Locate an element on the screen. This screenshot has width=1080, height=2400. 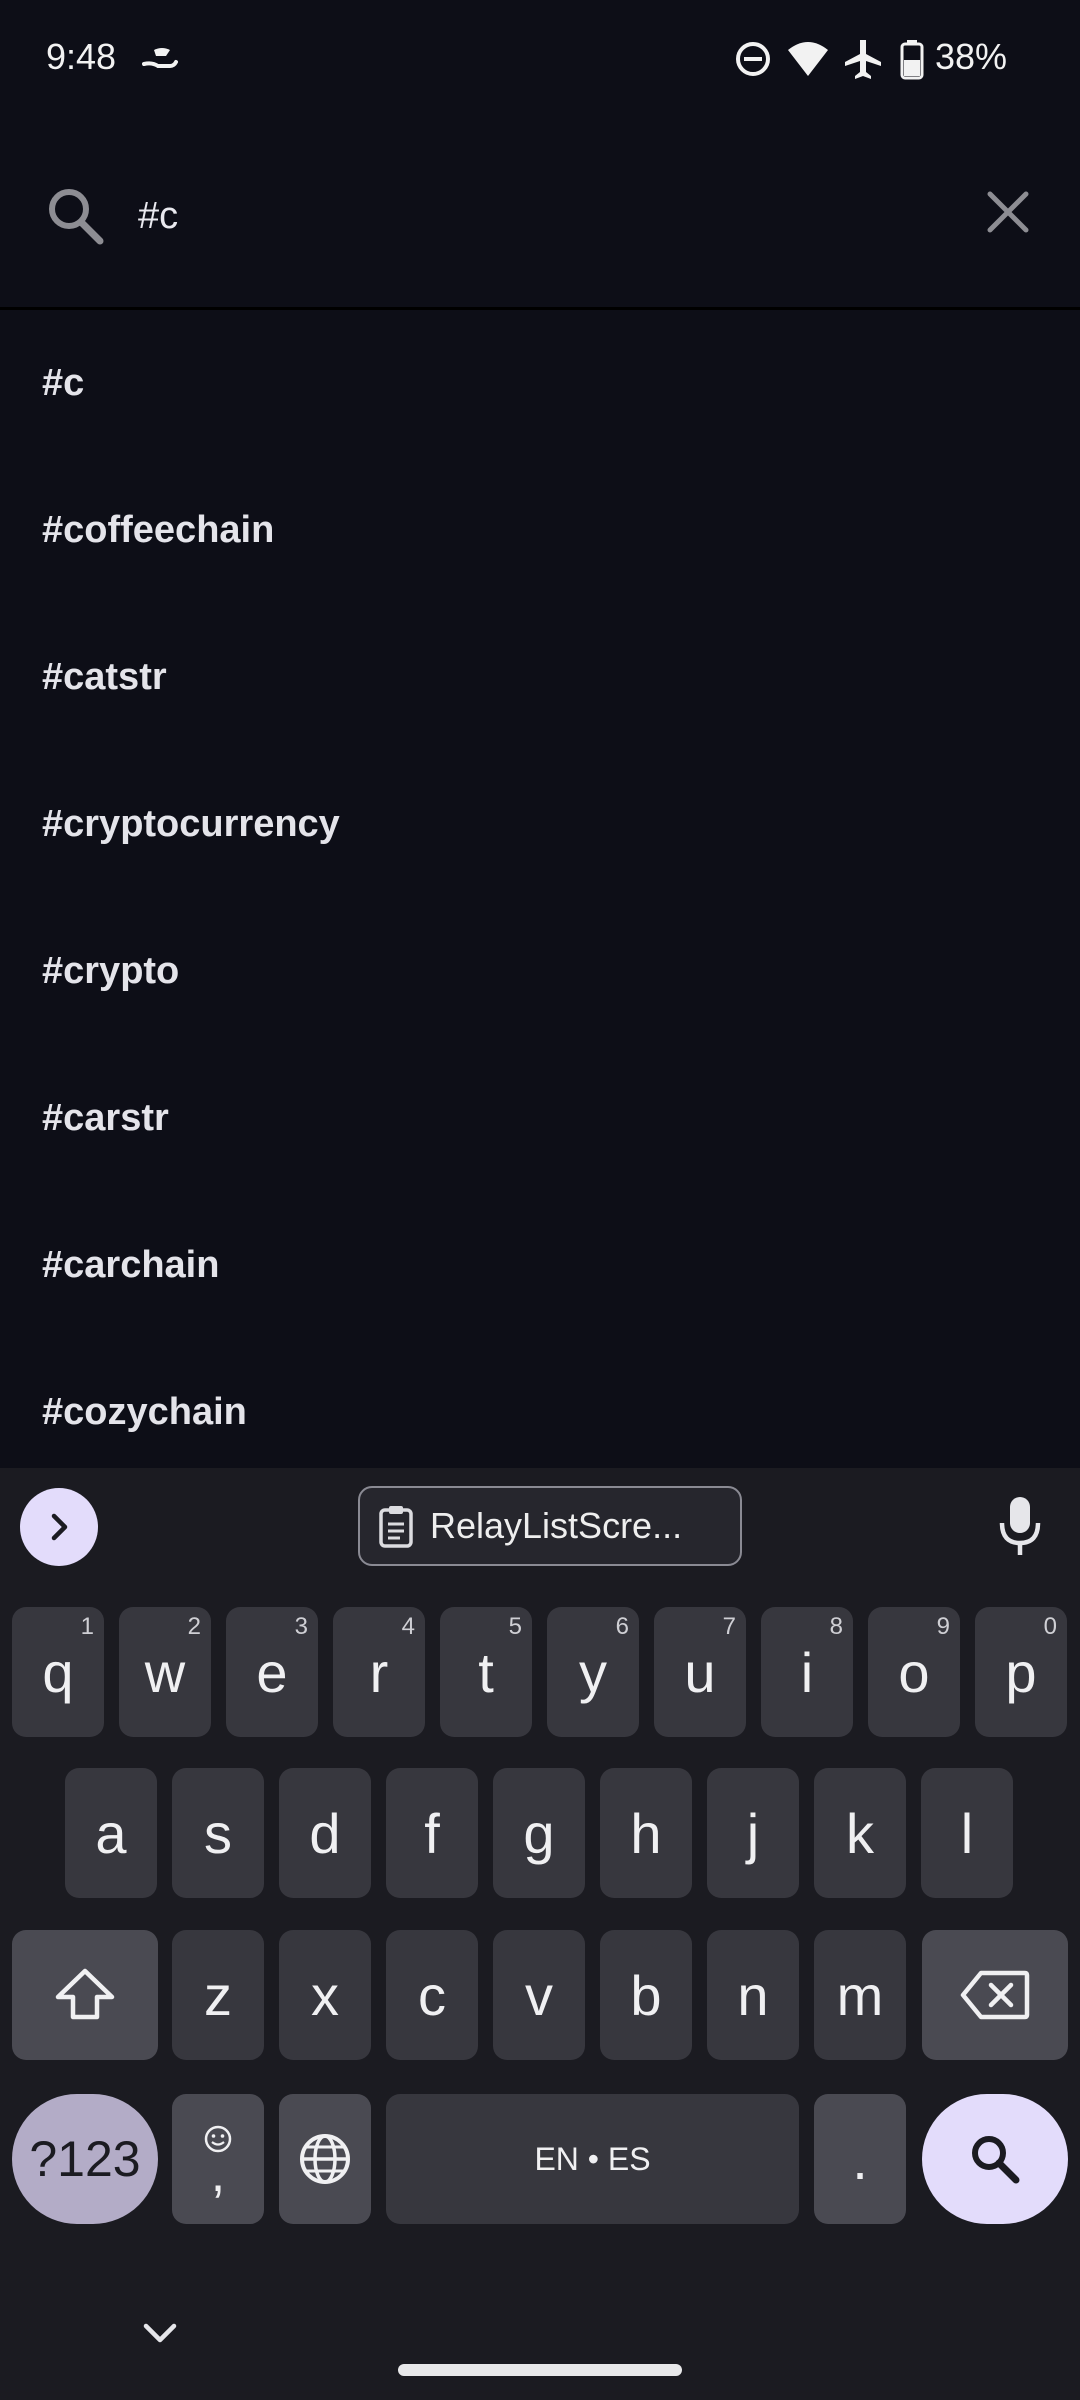
clipboard-icon is located at coordinates (396, 1527).